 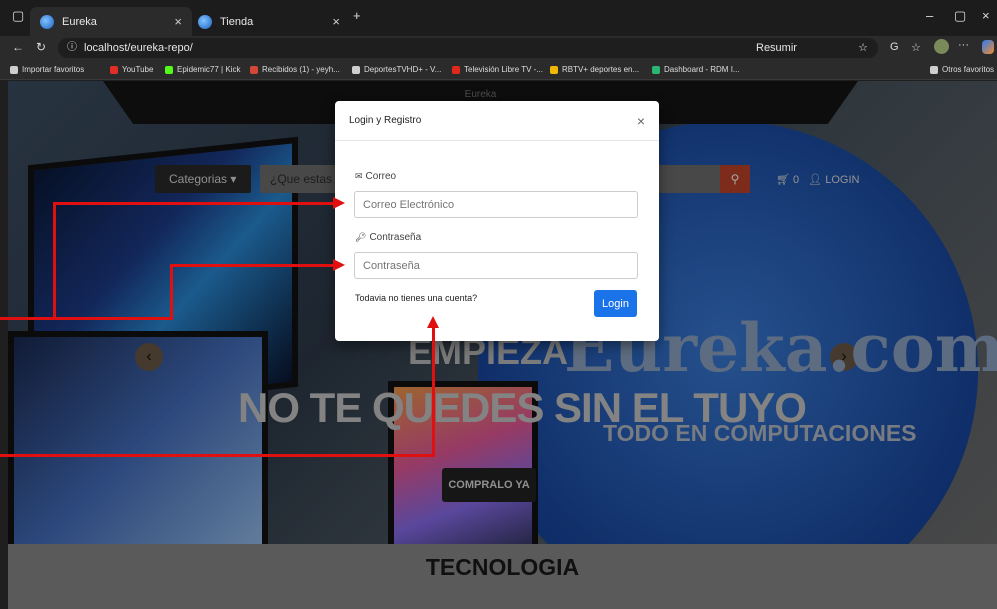 What do you see at coordinates (916, 47) in the screenshot?
I see `favorites-icon: ☆` at bounding box center [916, 47].